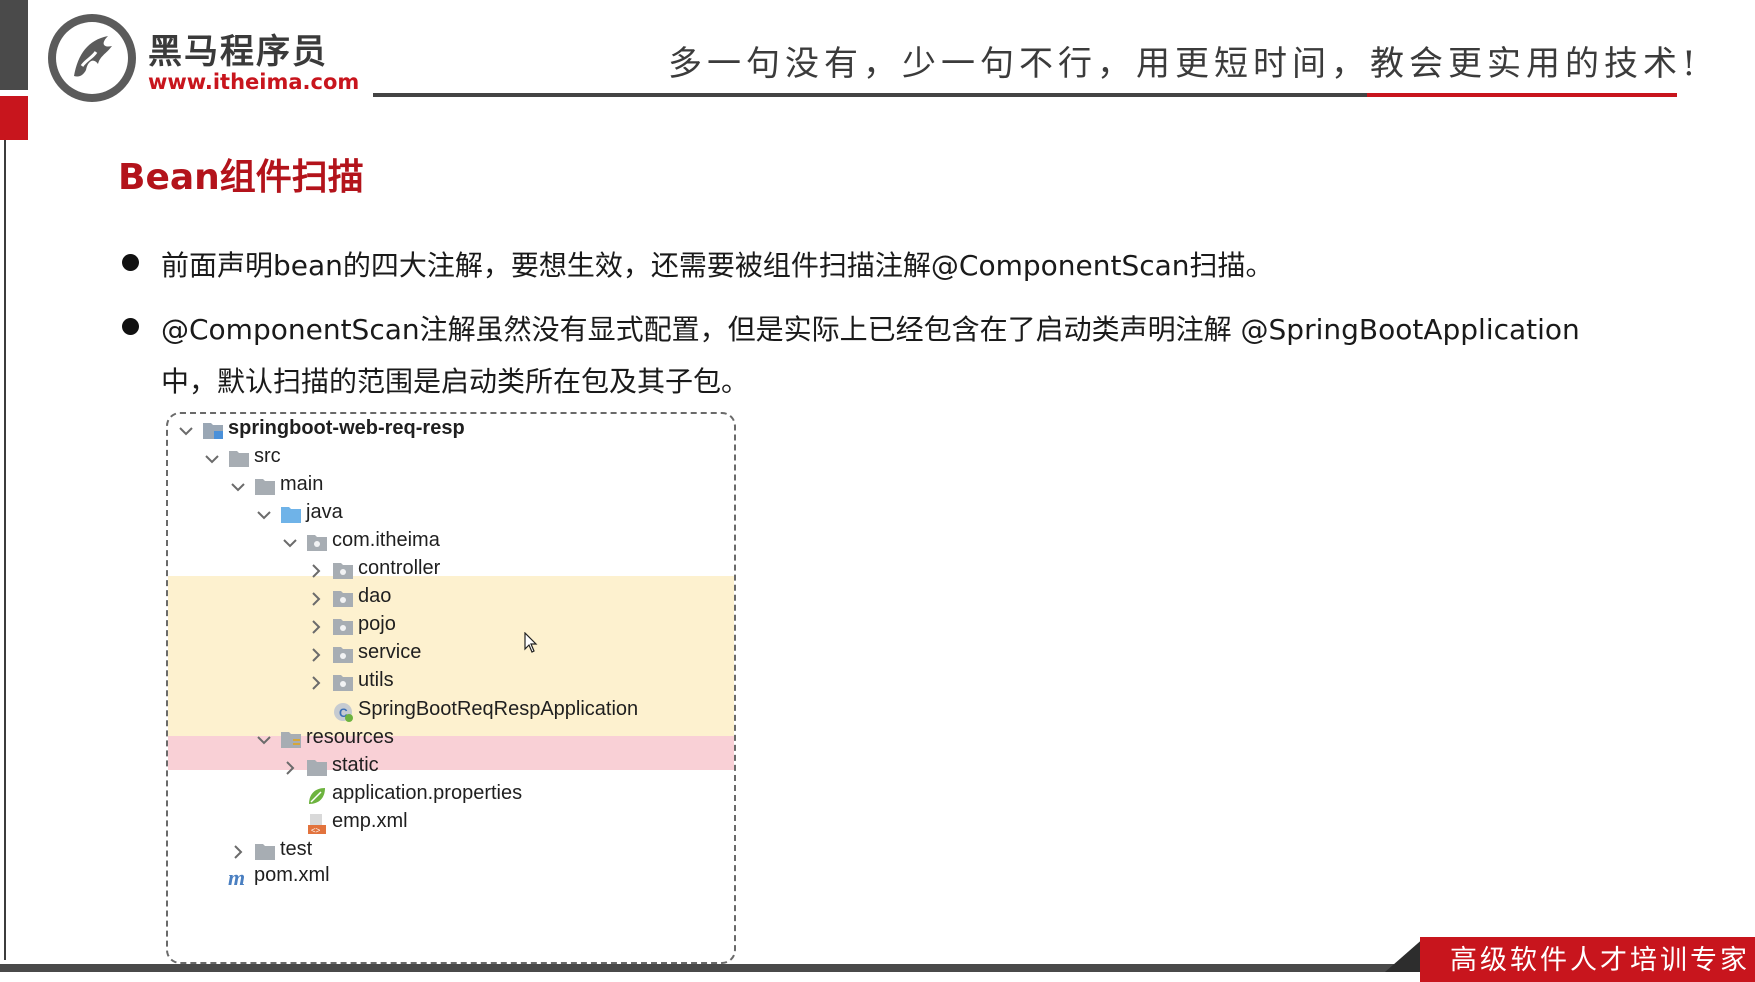 Image resolution: width=1755 pixels, height=982 pixels. Describe the element at coordinates (292, 875) in the screenshot. I see `tree-item-label: pom.xml` at that location.